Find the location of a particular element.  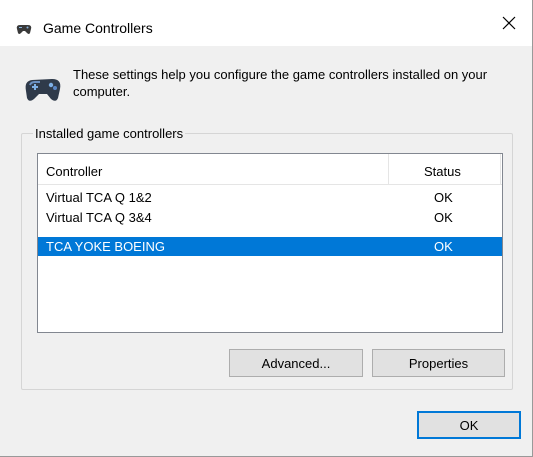

close-icon is located at coordinates (509, 23).